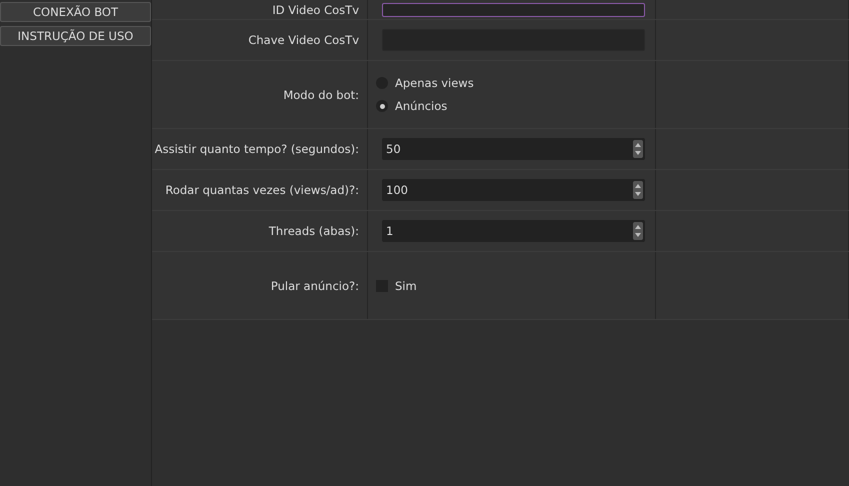  What do you see at coordinates (262, 190) in the screenshot?
I see `field-label: Rodar quantas vezes (views/ad)?:` at bounding box center [262, 190].